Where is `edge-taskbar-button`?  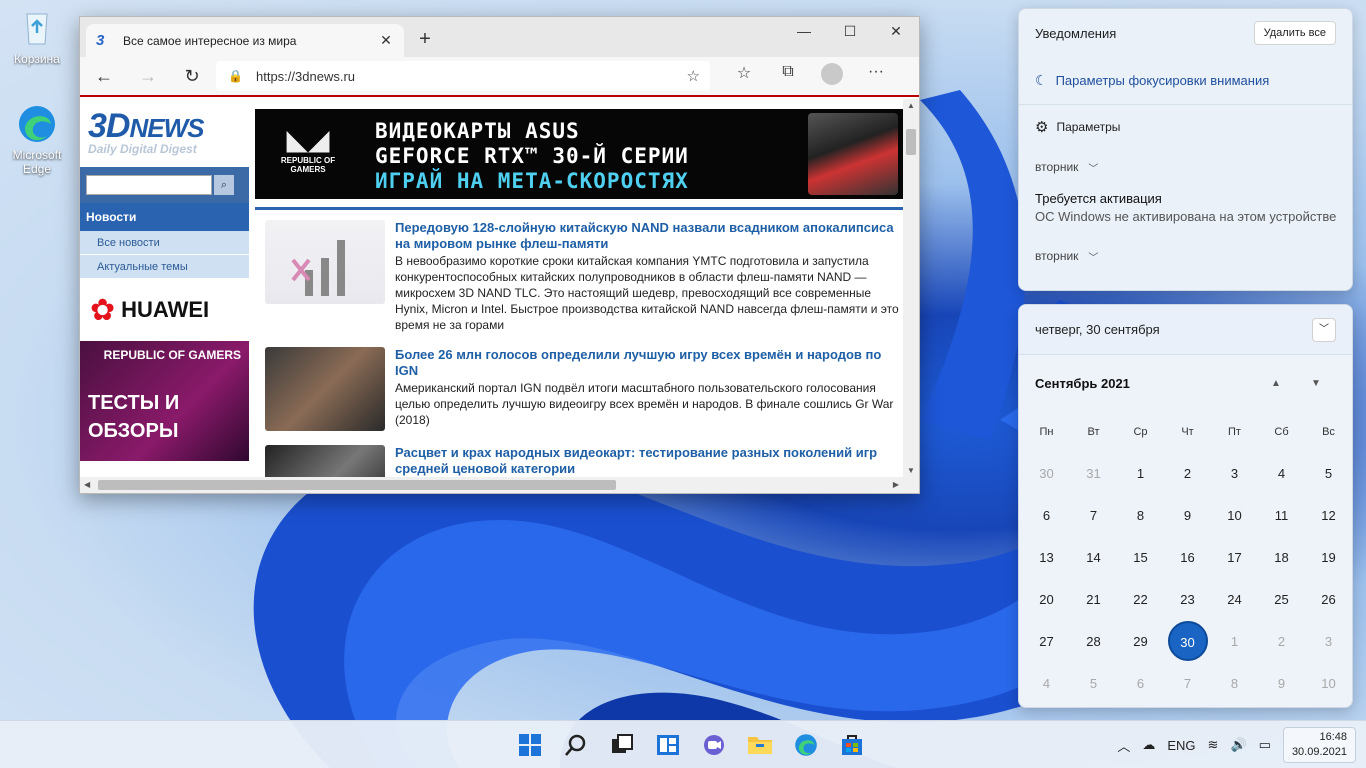
edge-taskbar-button is located at coordinates (806, 745).